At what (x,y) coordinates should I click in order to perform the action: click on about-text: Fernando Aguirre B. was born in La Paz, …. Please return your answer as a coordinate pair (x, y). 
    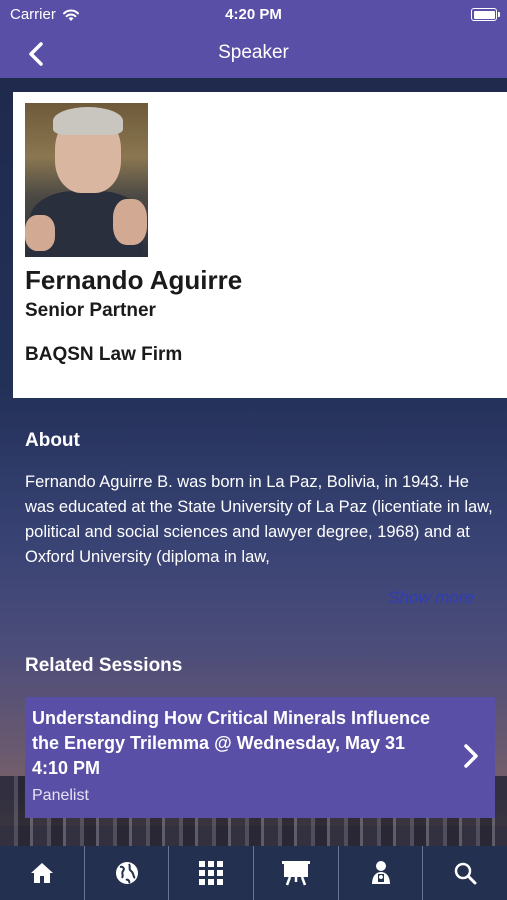
    Looking at the image, I should click on (259, 519).